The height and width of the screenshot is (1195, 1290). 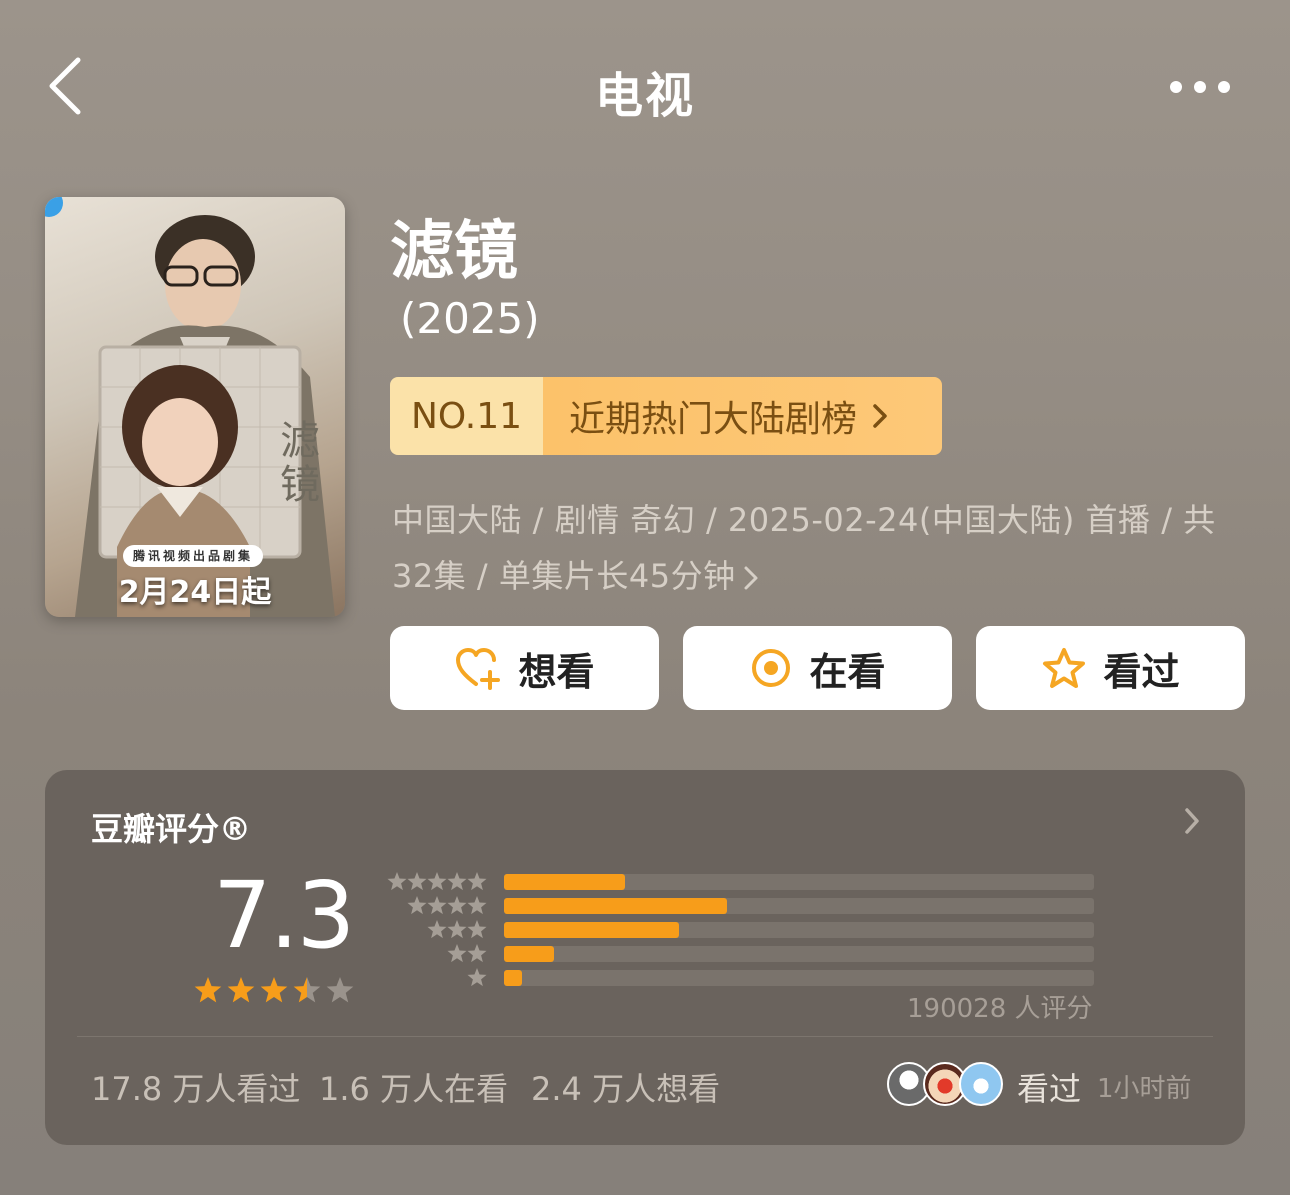 I want to click on poster-tag: 腾讯视频出品剧集, so click(x=193, y=556).